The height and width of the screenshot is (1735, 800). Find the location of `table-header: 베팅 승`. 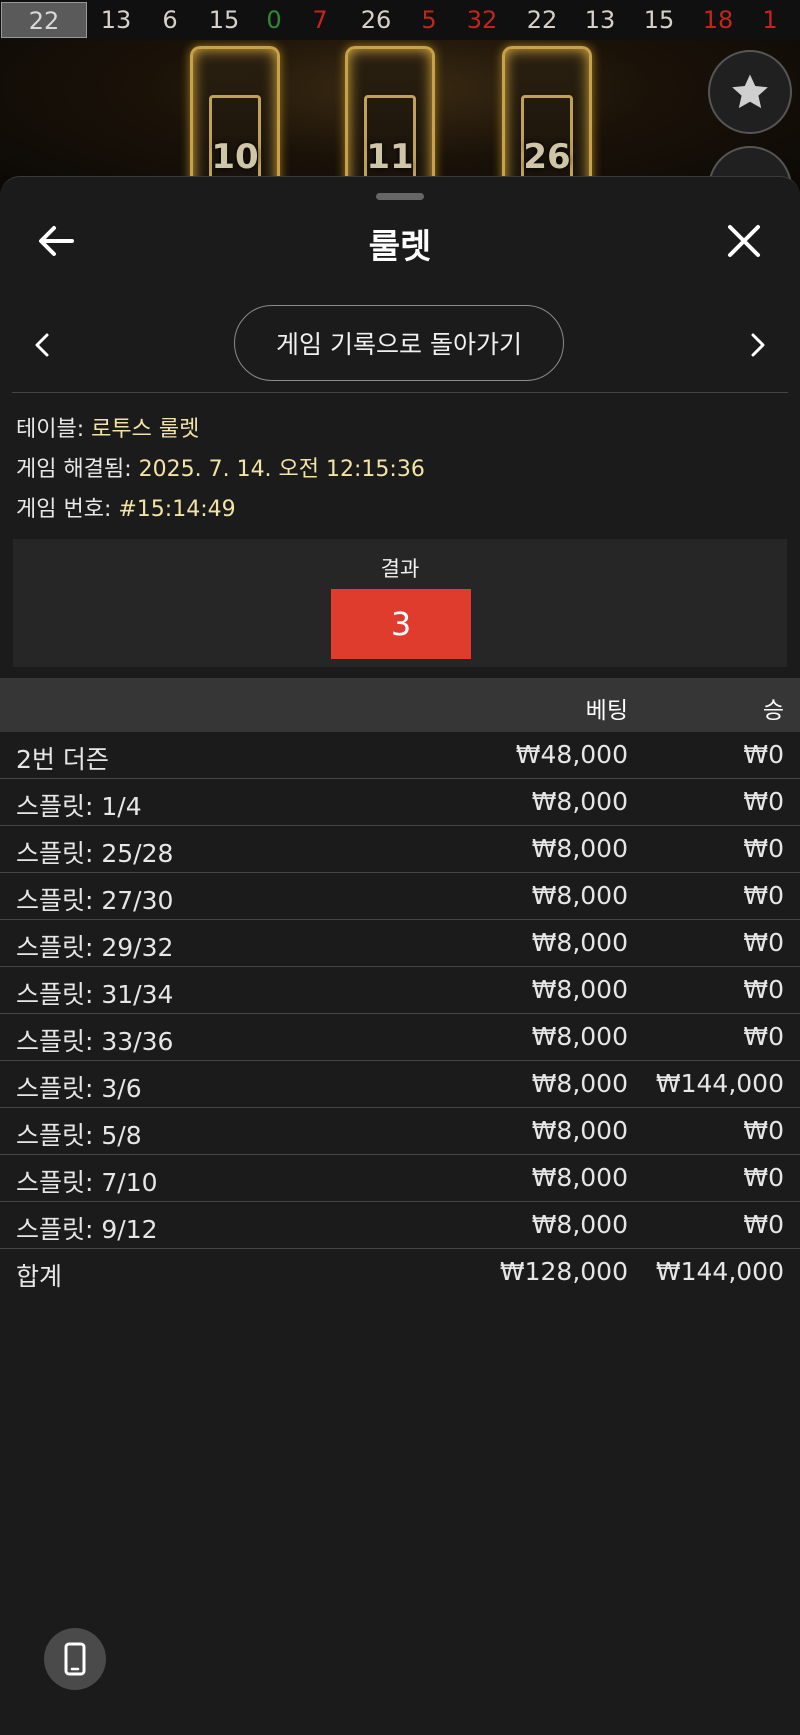

table-header: 베팅 승 is located at coordinates (400, 705).